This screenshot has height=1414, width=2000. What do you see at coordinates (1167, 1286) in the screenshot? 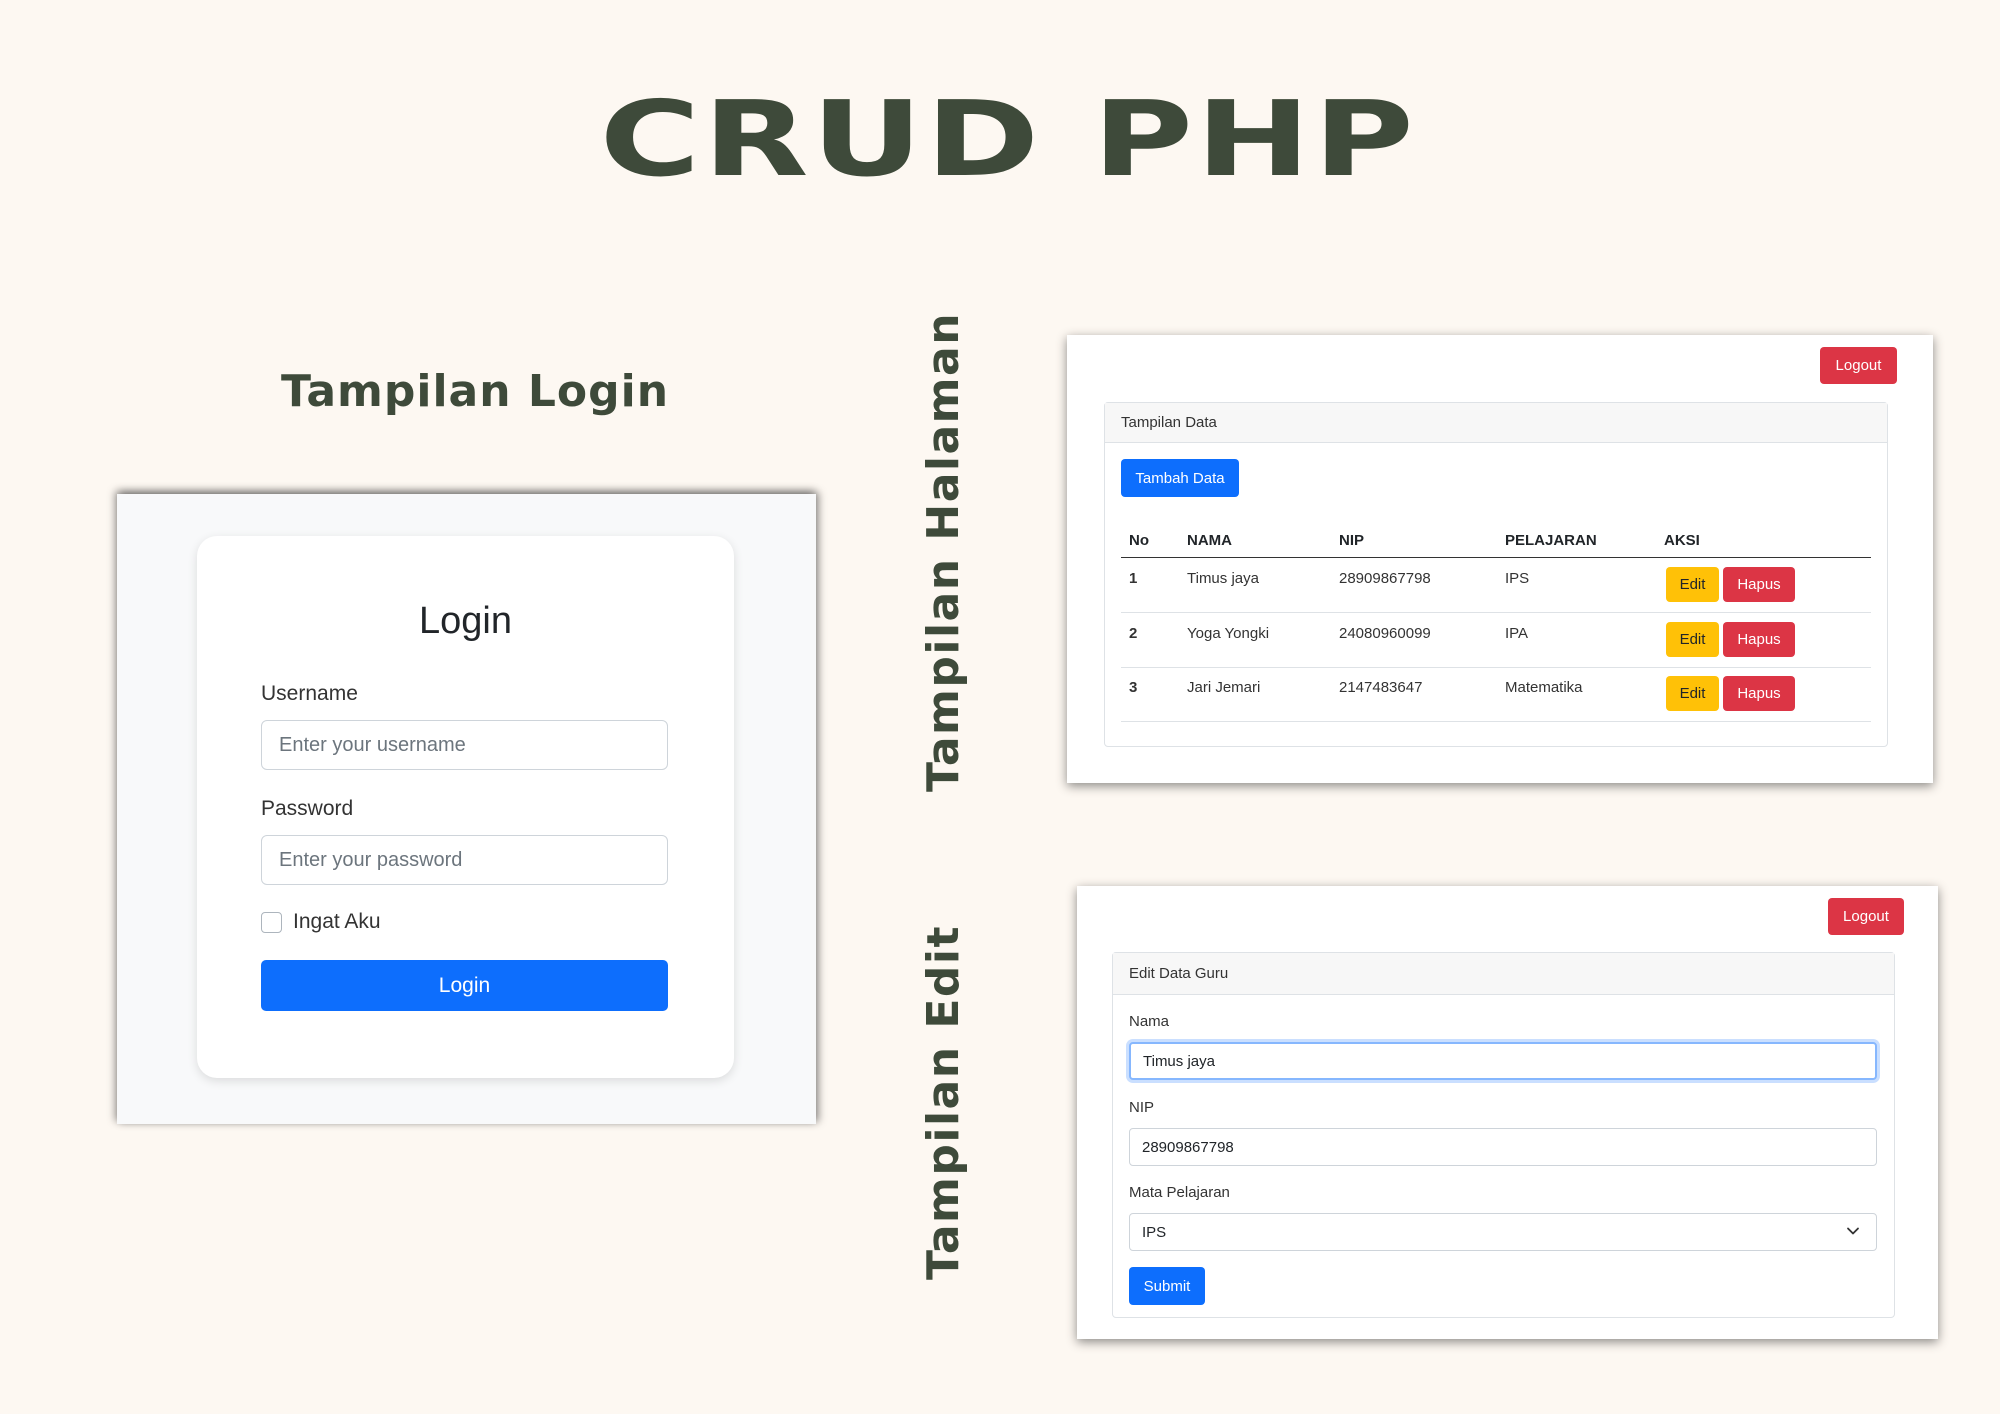
I see `submit-button: Submit` at bounding box center [1167, 1286].